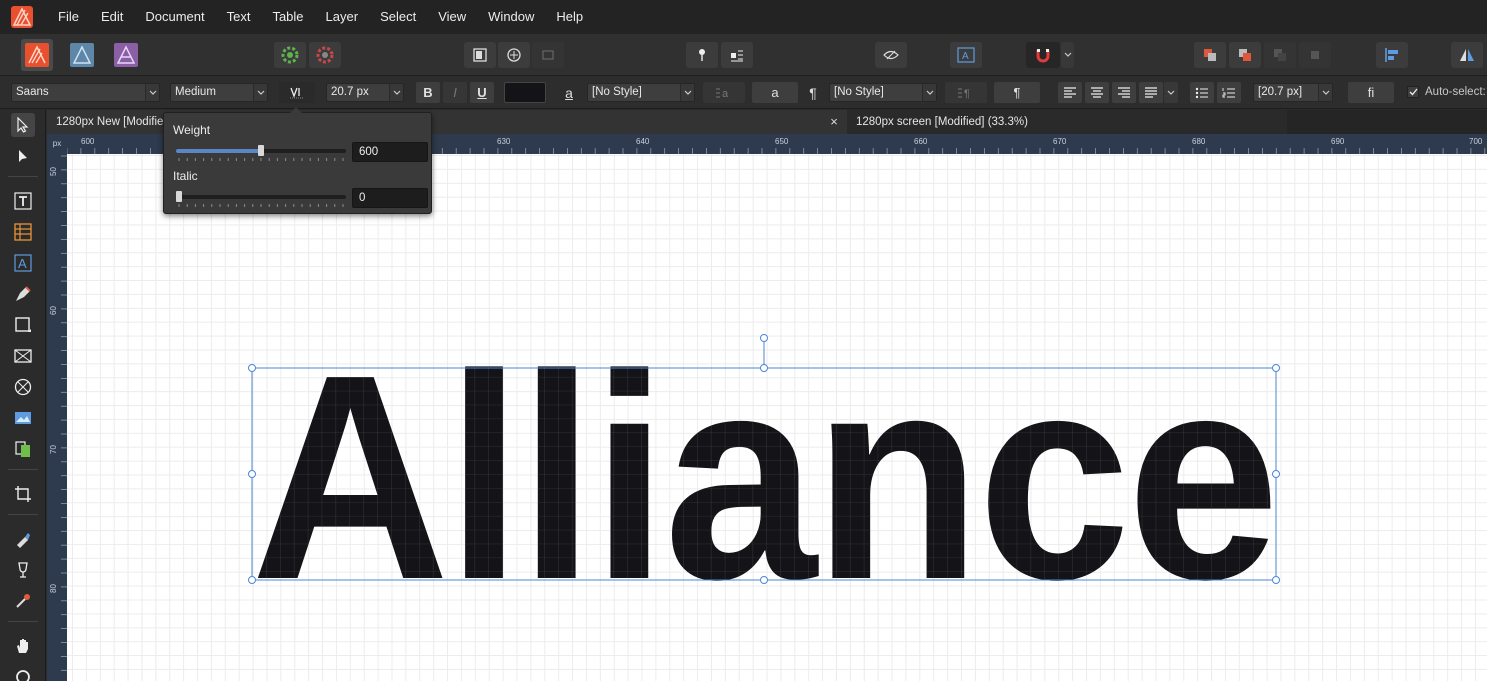 The height and width of the screenshot is (681, 1487). Describe the element at coordinates (455, 92) in the screenshot. I see `italic-button: I` at that location.